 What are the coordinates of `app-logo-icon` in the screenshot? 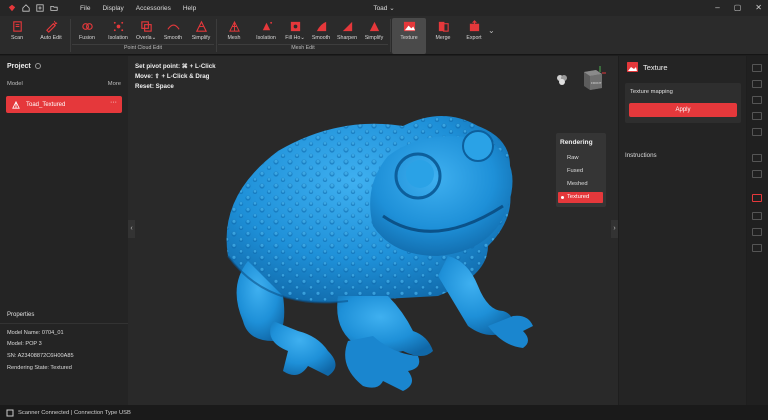 It's located at (12, 8).